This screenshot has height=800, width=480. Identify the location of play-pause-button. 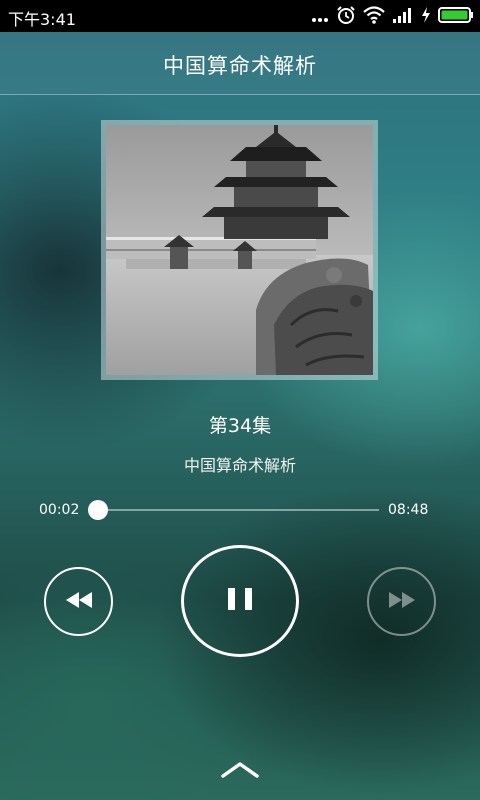
(240, 601).